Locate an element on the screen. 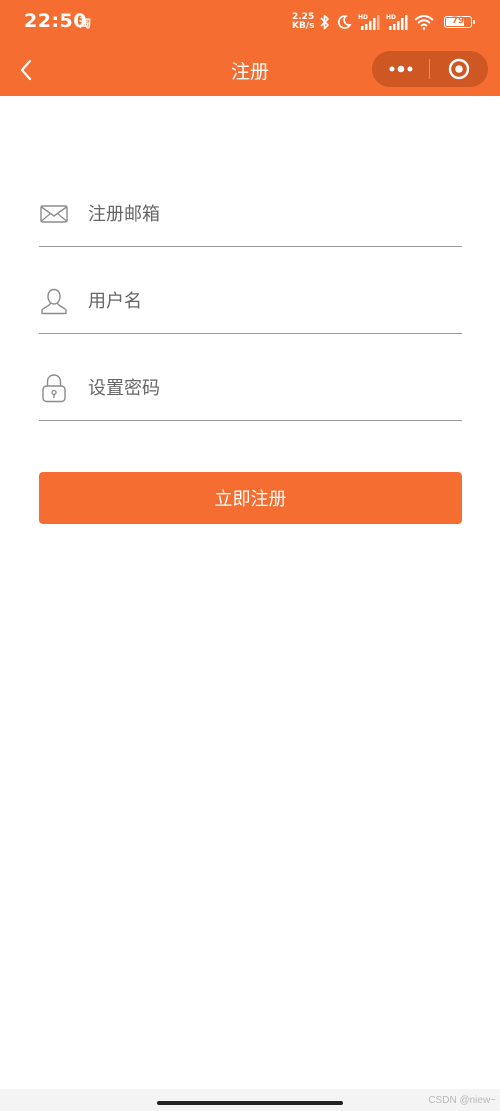  watermark: CSDN @niew~ is located at coordinates (462, 1100).